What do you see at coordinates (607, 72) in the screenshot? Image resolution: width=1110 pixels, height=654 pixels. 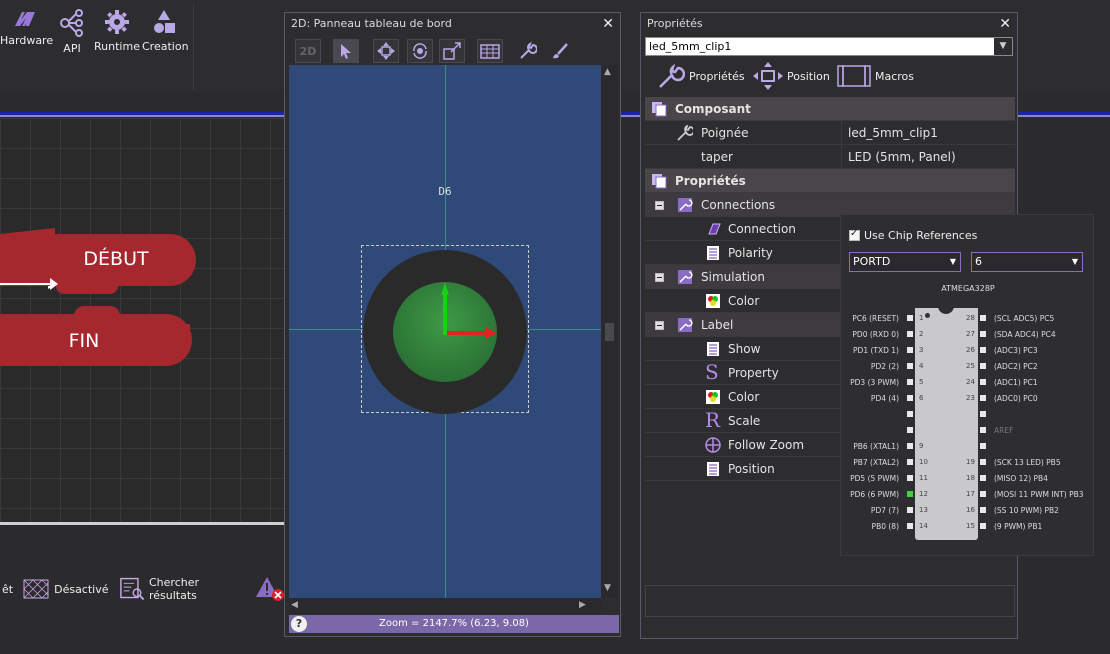 I see `scroll-up-icon: ▲` at bounding box center [607, 72].